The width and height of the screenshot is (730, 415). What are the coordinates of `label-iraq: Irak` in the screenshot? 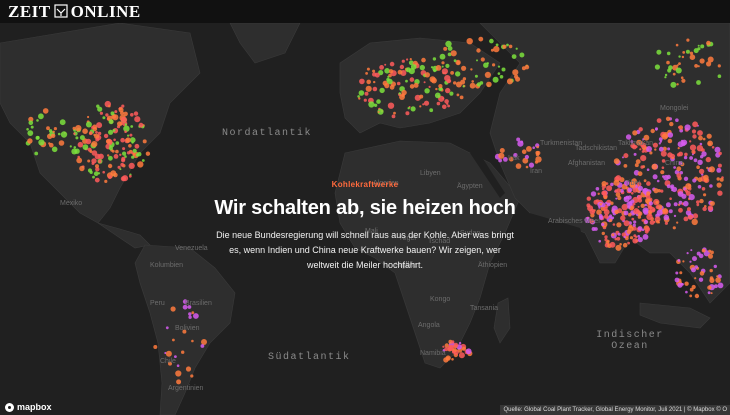 It's located at (514, 158).